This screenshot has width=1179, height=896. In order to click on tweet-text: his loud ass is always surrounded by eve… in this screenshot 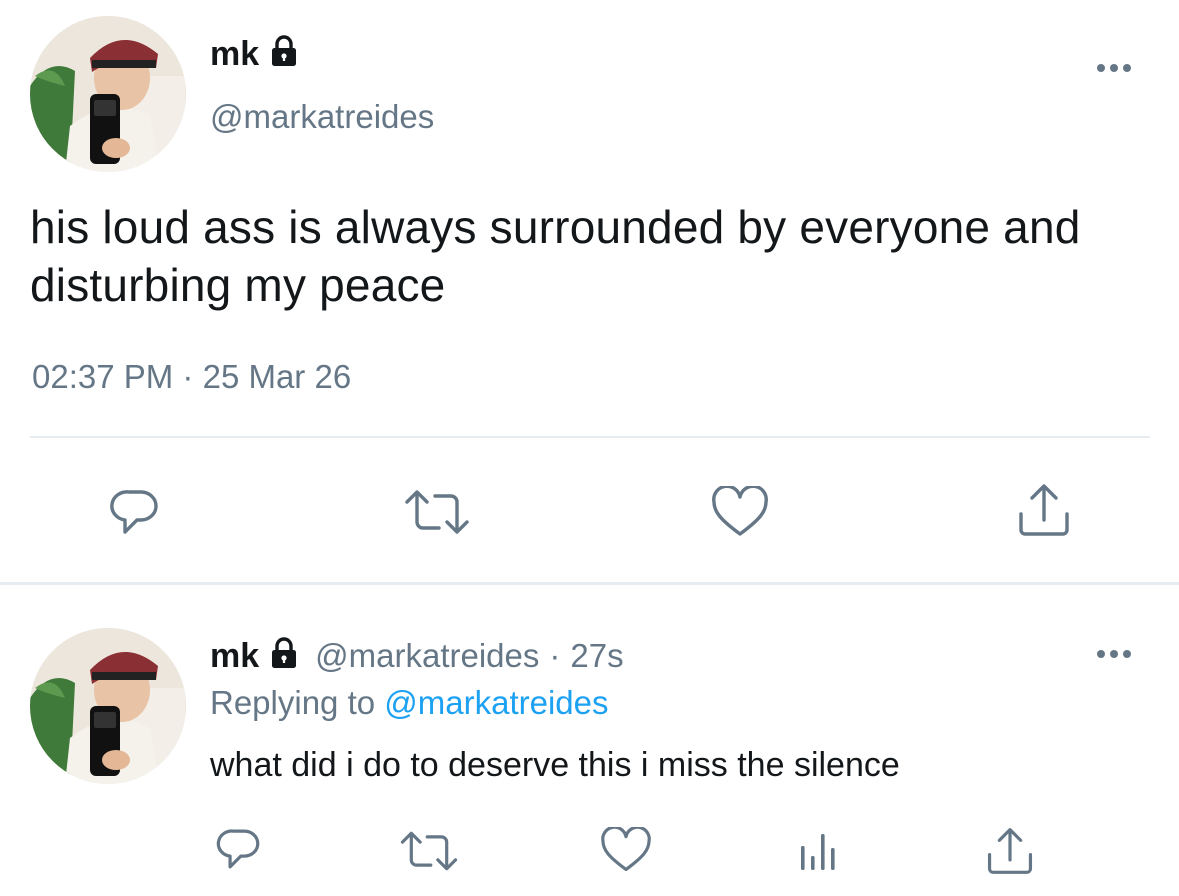, I will do `click(555, 256)`.